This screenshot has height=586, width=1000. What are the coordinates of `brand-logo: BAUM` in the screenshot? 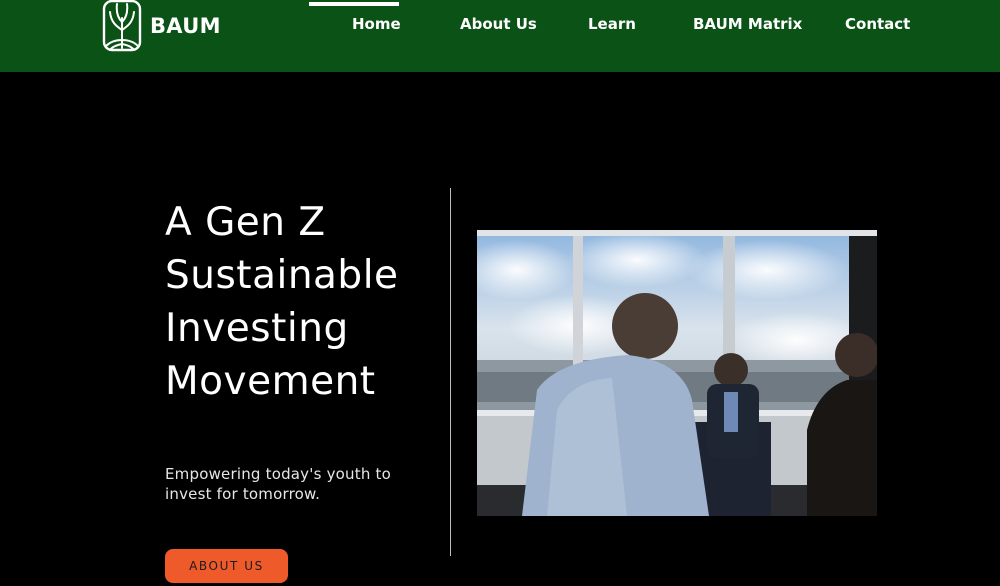 It's located at (161, 26).